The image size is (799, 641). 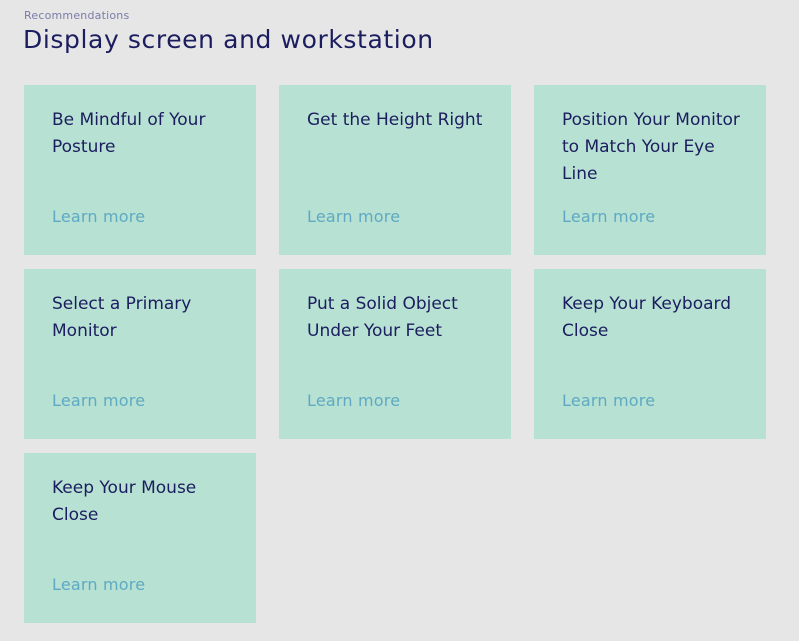 What do you see at coordinates (77, 15) in the screenshot?
I see `recommendations-eyebrow: Recommendations` at bounding box center [77, 15].